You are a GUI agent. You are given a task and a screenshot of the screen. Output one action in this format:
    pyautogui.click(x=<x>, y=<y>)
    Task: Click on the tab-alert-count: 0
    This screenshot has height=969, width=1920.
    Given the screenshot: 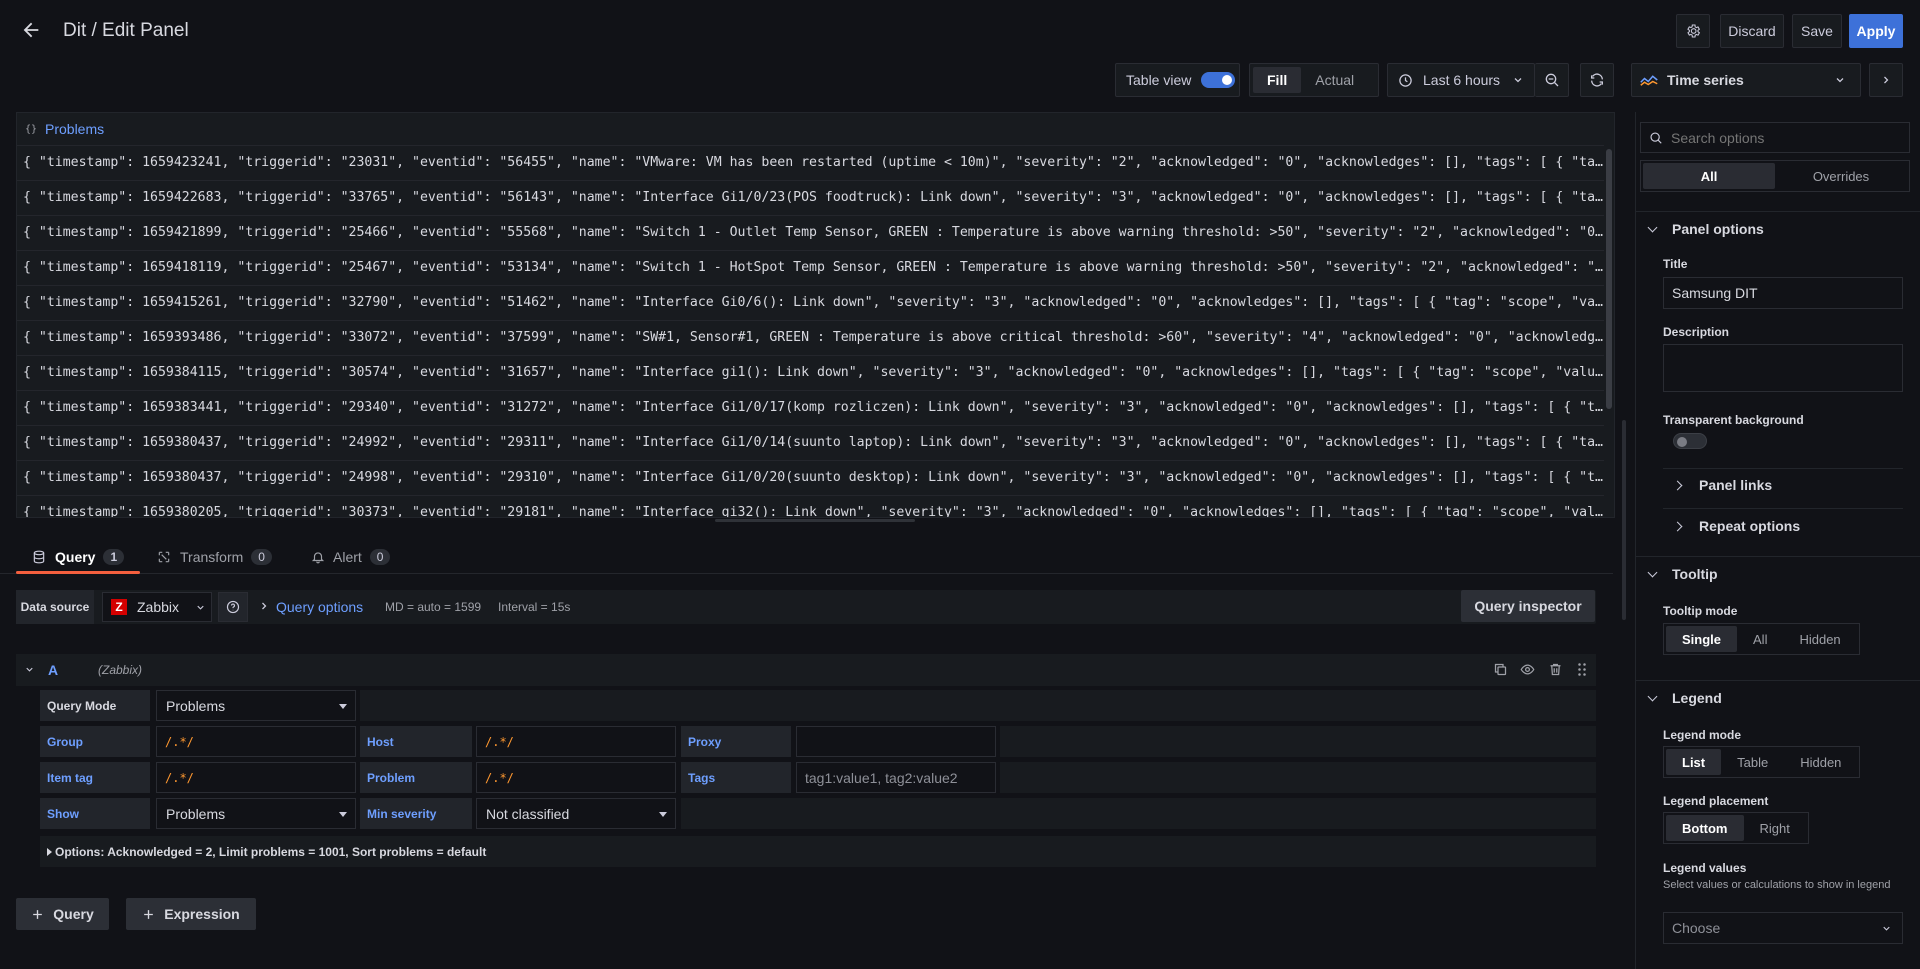 What is the action you would take?
    pyautogui.click(x=380, y=557)
    